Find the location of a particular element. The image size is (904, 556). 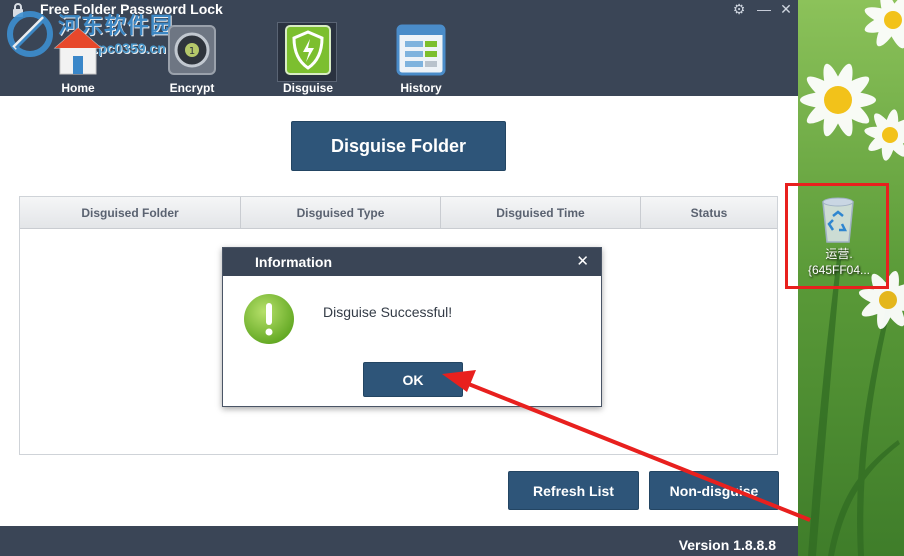

status-footer: Version 1.8.8.8 is located at coordinates (399, 541).